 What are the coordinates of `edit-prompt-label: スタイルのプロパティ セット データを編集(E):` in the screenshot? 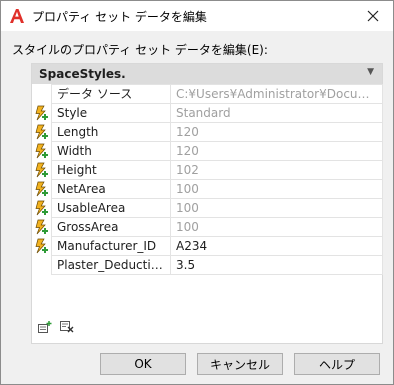 It's located at (140, 50).